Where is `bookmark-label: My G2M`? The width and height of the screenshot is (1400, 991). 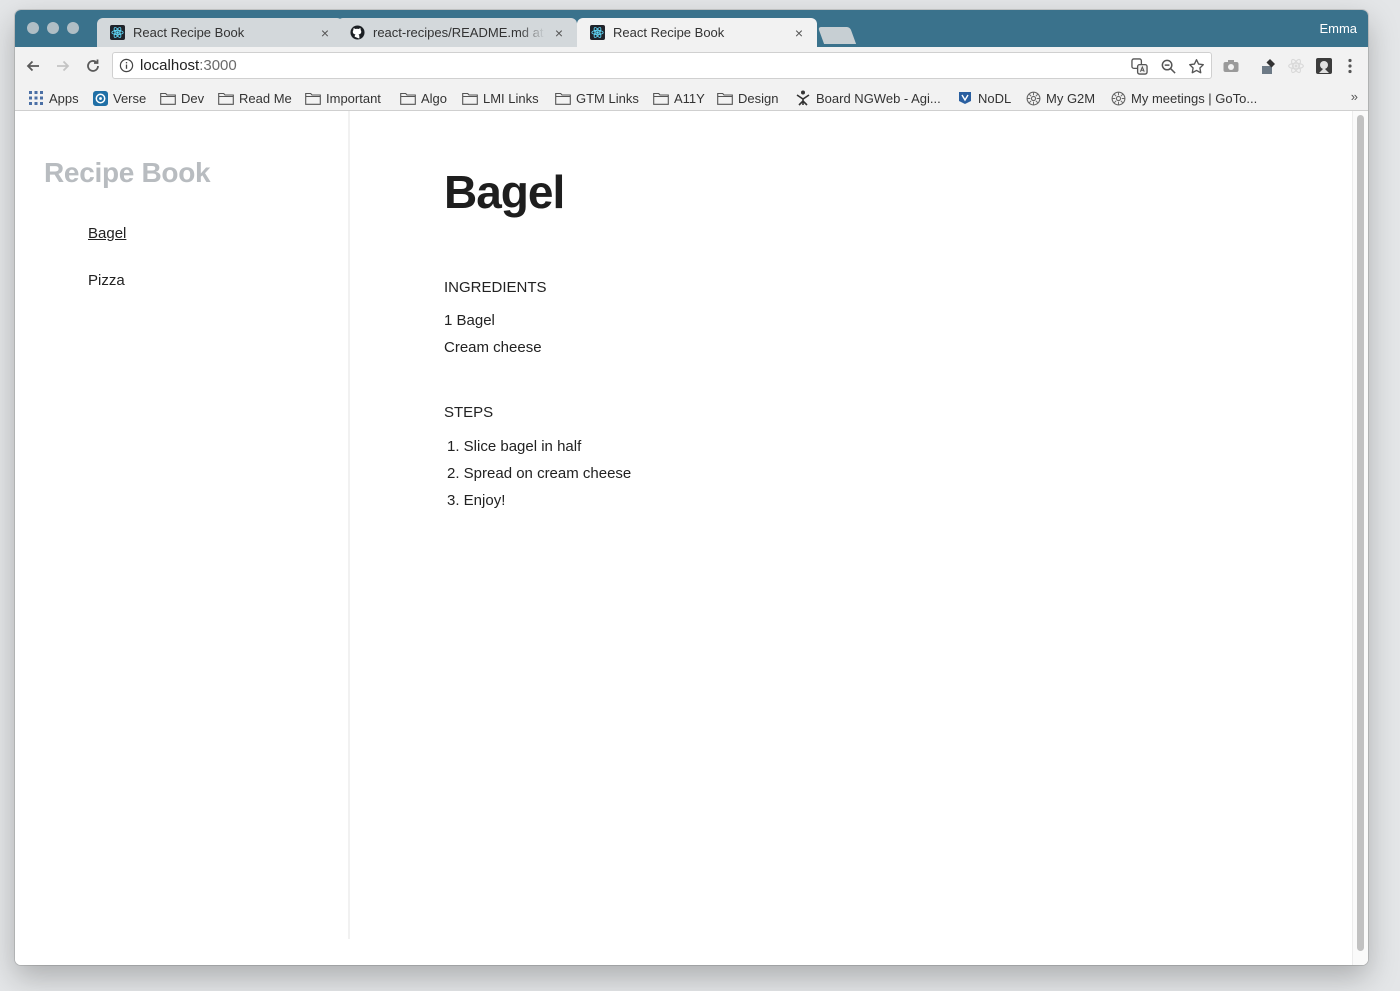 bookmark-label: My G2M is located at coordinates (1071, 98).